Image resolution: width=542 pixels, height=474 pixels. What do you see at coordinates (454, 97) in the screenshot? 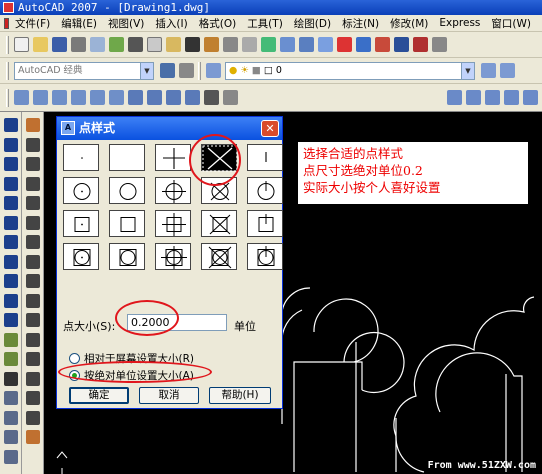
I see `ucs-icon` at bounding box center [454, 97].